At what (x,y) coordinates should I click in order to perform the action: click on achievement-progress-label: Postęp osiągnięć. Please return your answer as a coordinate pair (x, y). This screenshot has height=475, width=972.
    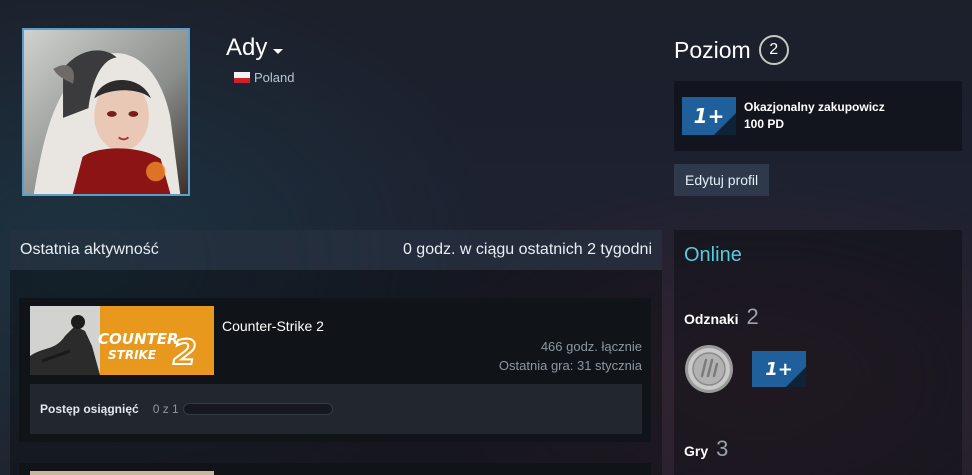
    Looking at the image, I should click on (89, 409).